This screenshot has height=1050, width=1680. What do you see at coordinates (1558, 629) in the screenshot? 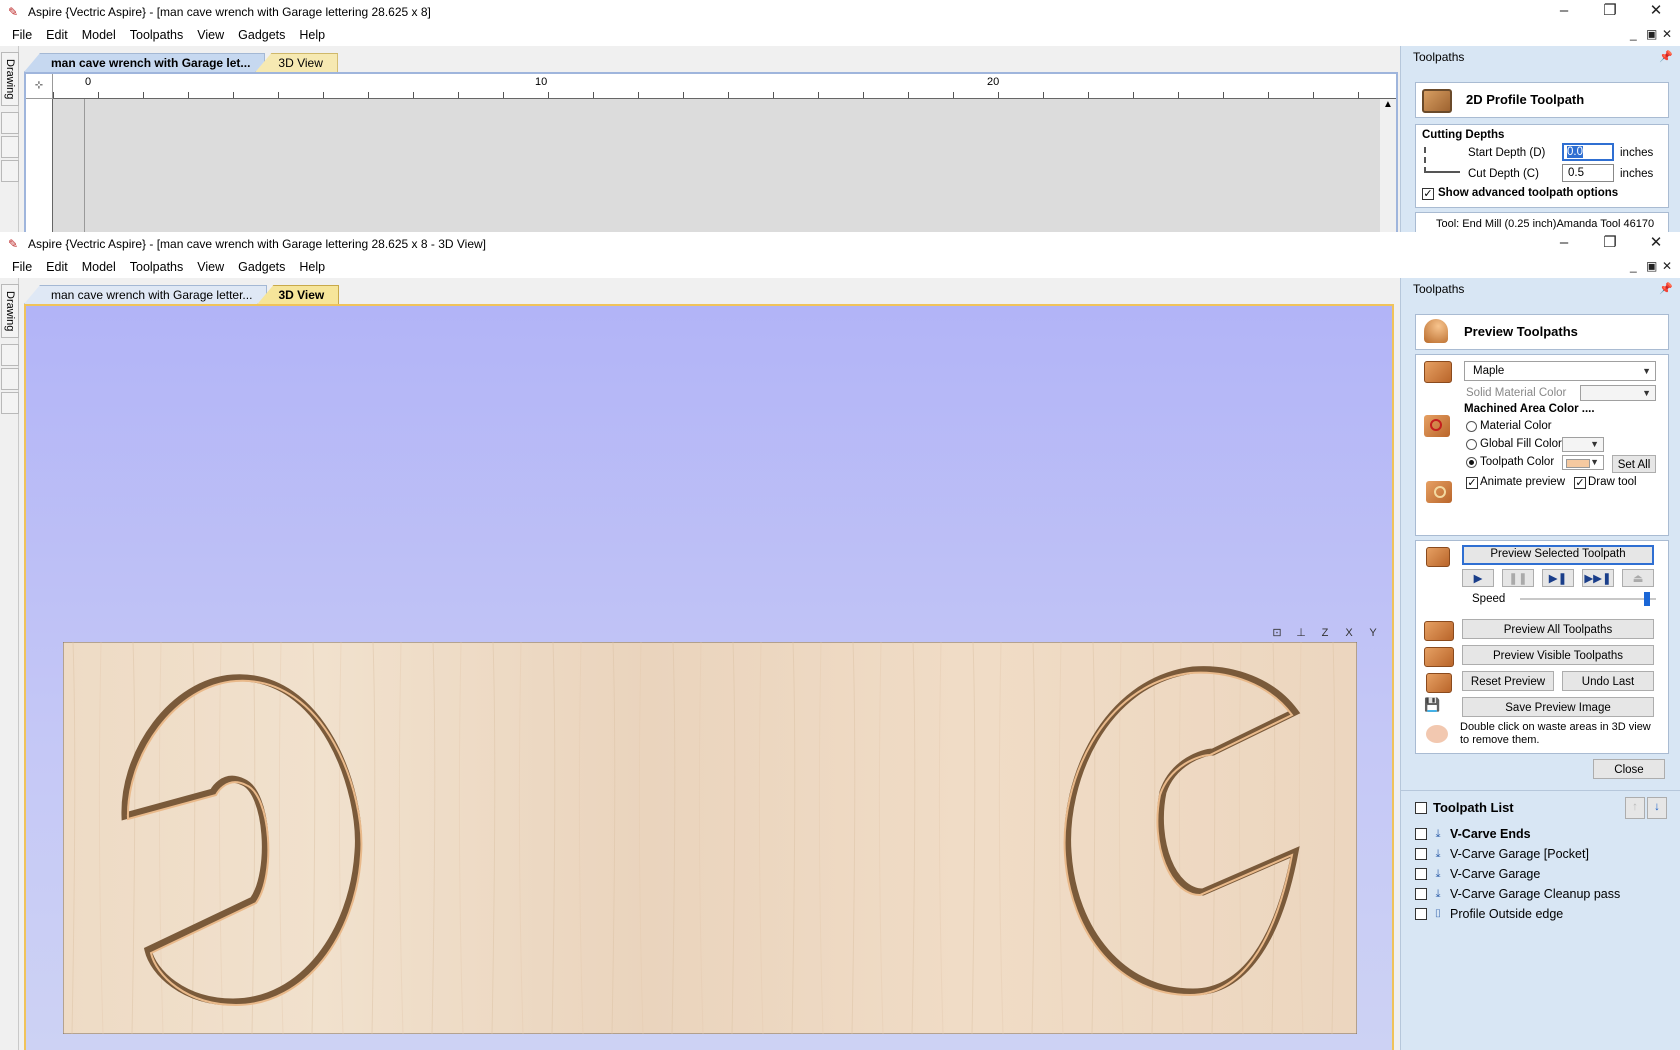
I see `preview-all-button: Preview All Toolpaths` at bounding box center [1558, 629].